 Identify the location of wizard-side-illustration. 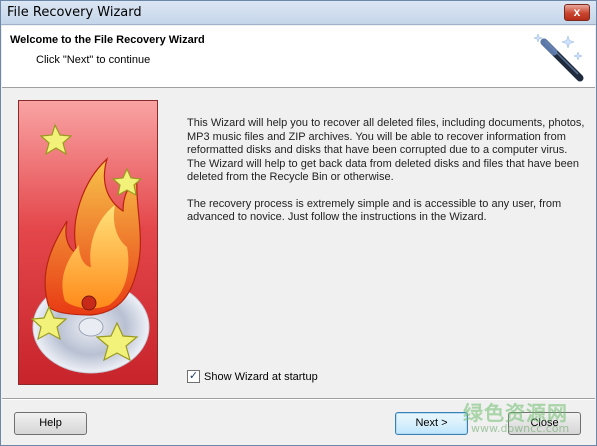
(88, 242).